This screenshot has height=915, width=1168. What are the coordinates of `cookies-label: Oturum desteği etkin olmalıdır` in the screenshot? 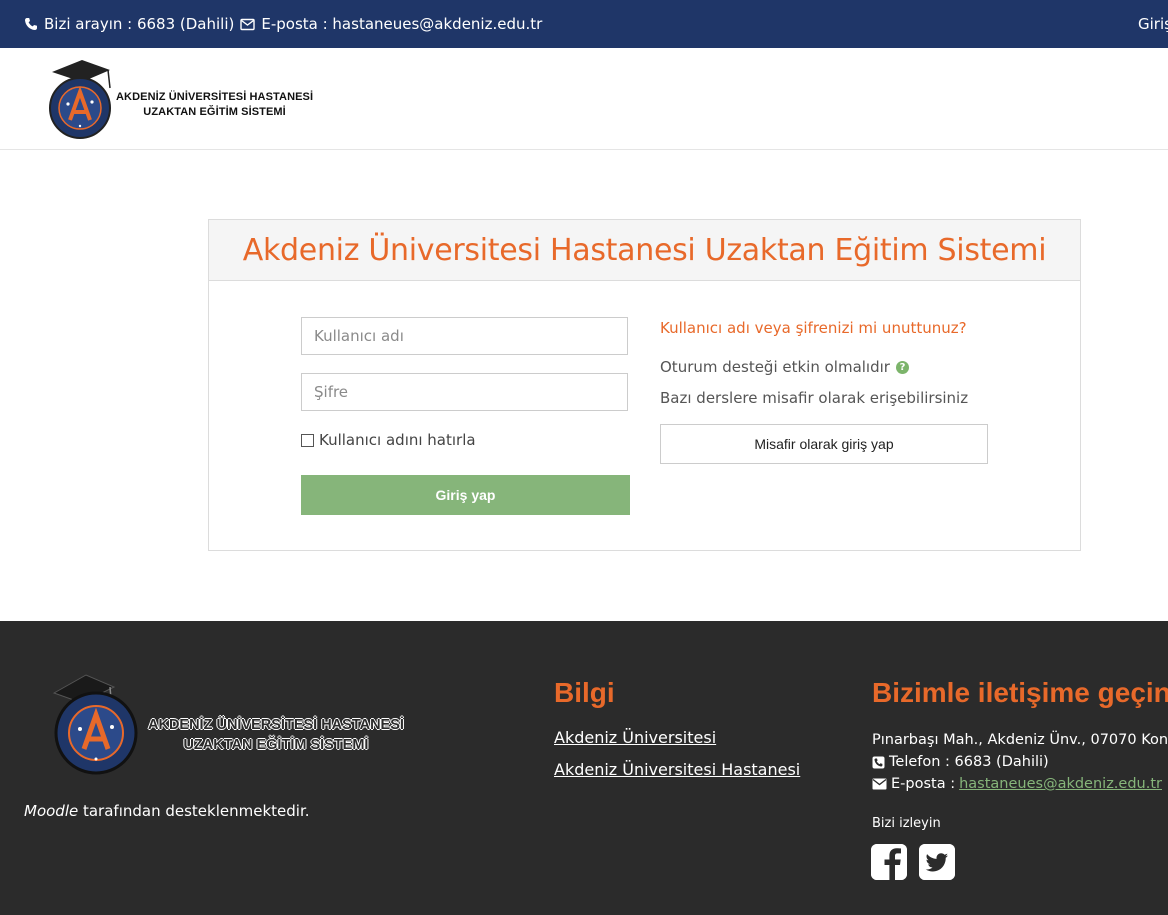 It's located at (775, 367).